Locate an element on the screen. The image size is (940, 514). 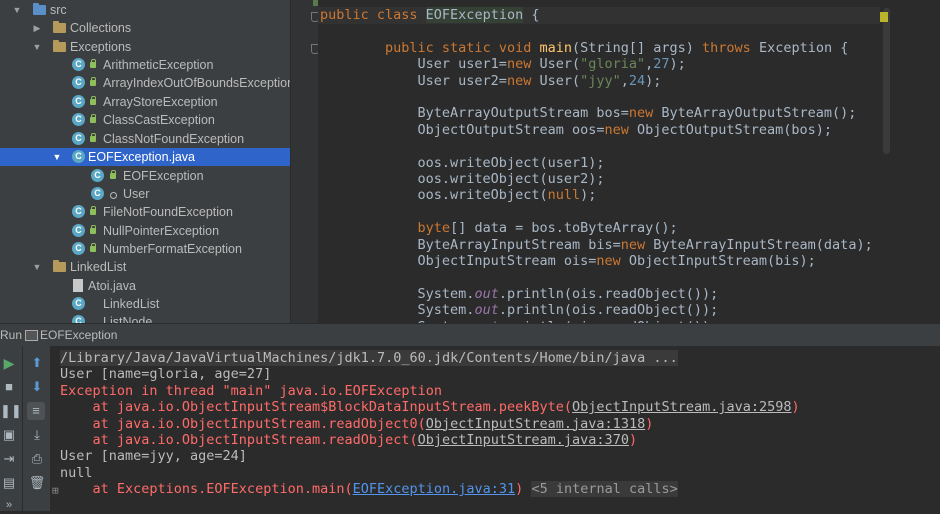
tree-node-exceptions: ▼ Exceptions is located at coordinates (145, 47).